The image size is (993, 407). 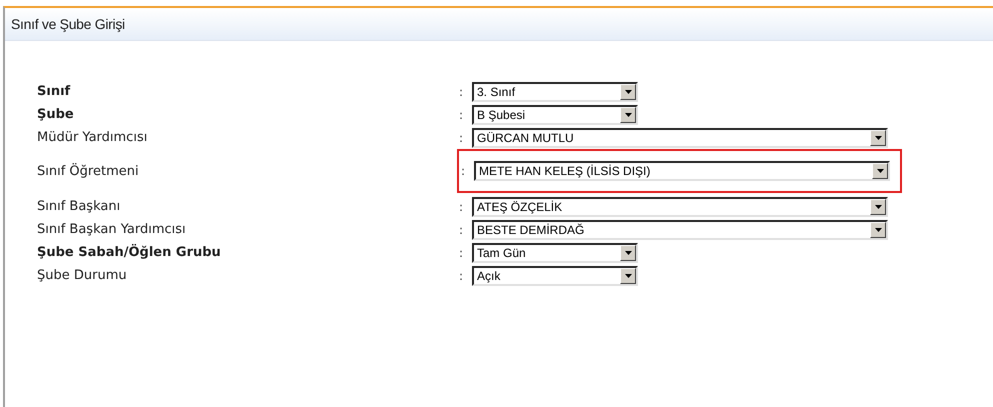 I want to click on field-label: Şube Durumu, so click(x=82, y=275).